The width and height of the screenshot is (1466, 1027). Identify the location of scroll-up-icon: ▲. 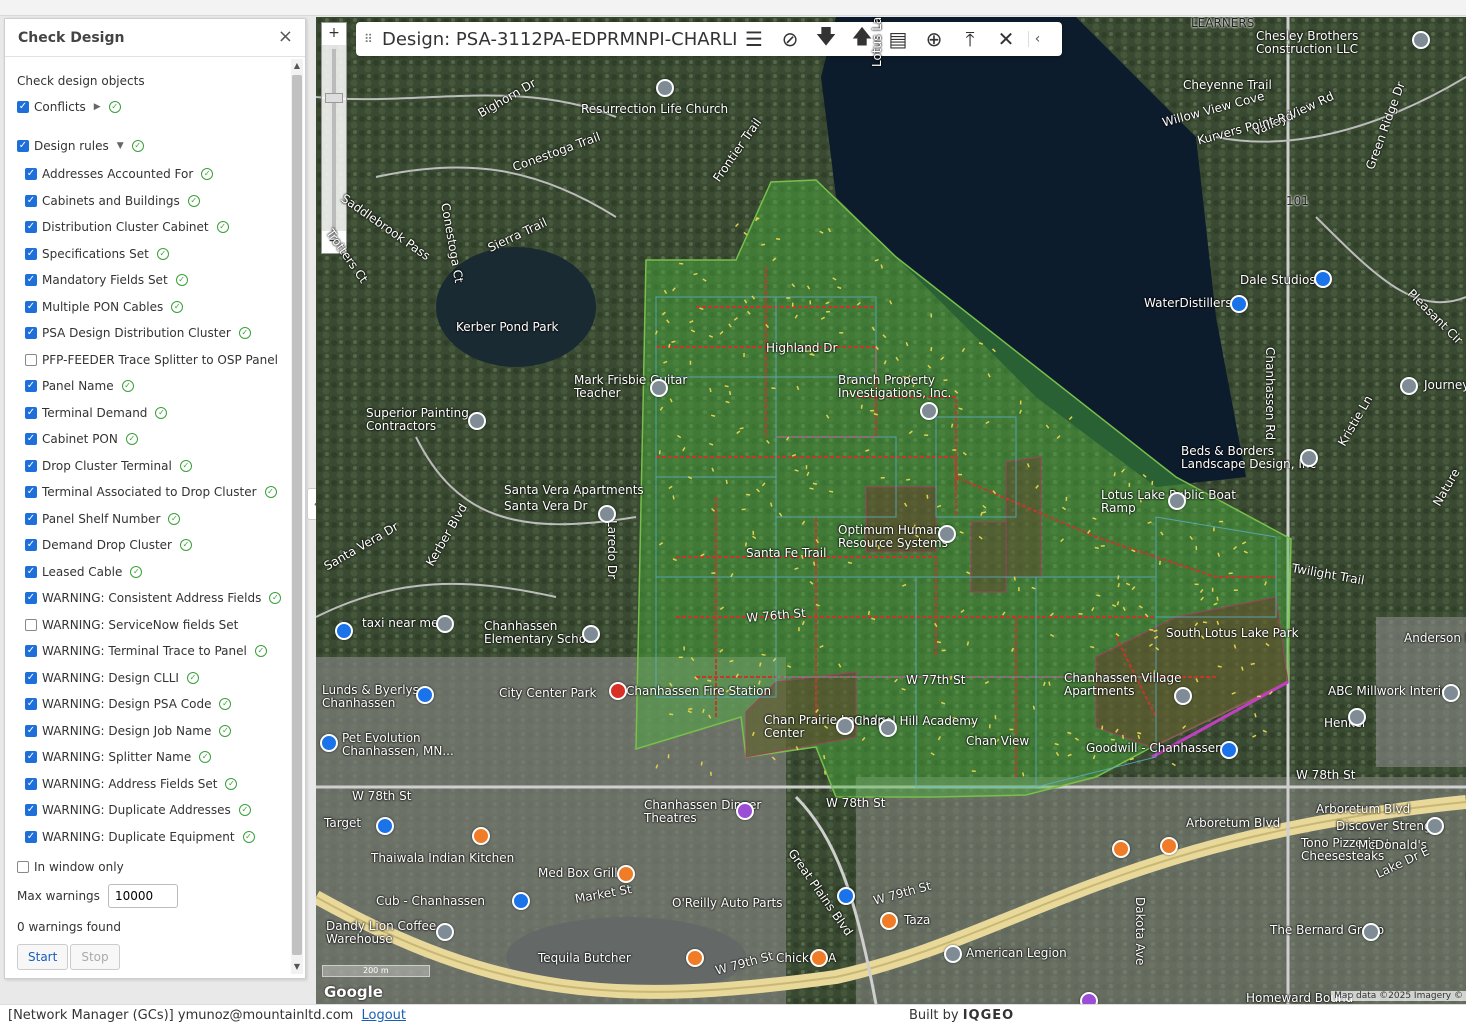
(297, 66).